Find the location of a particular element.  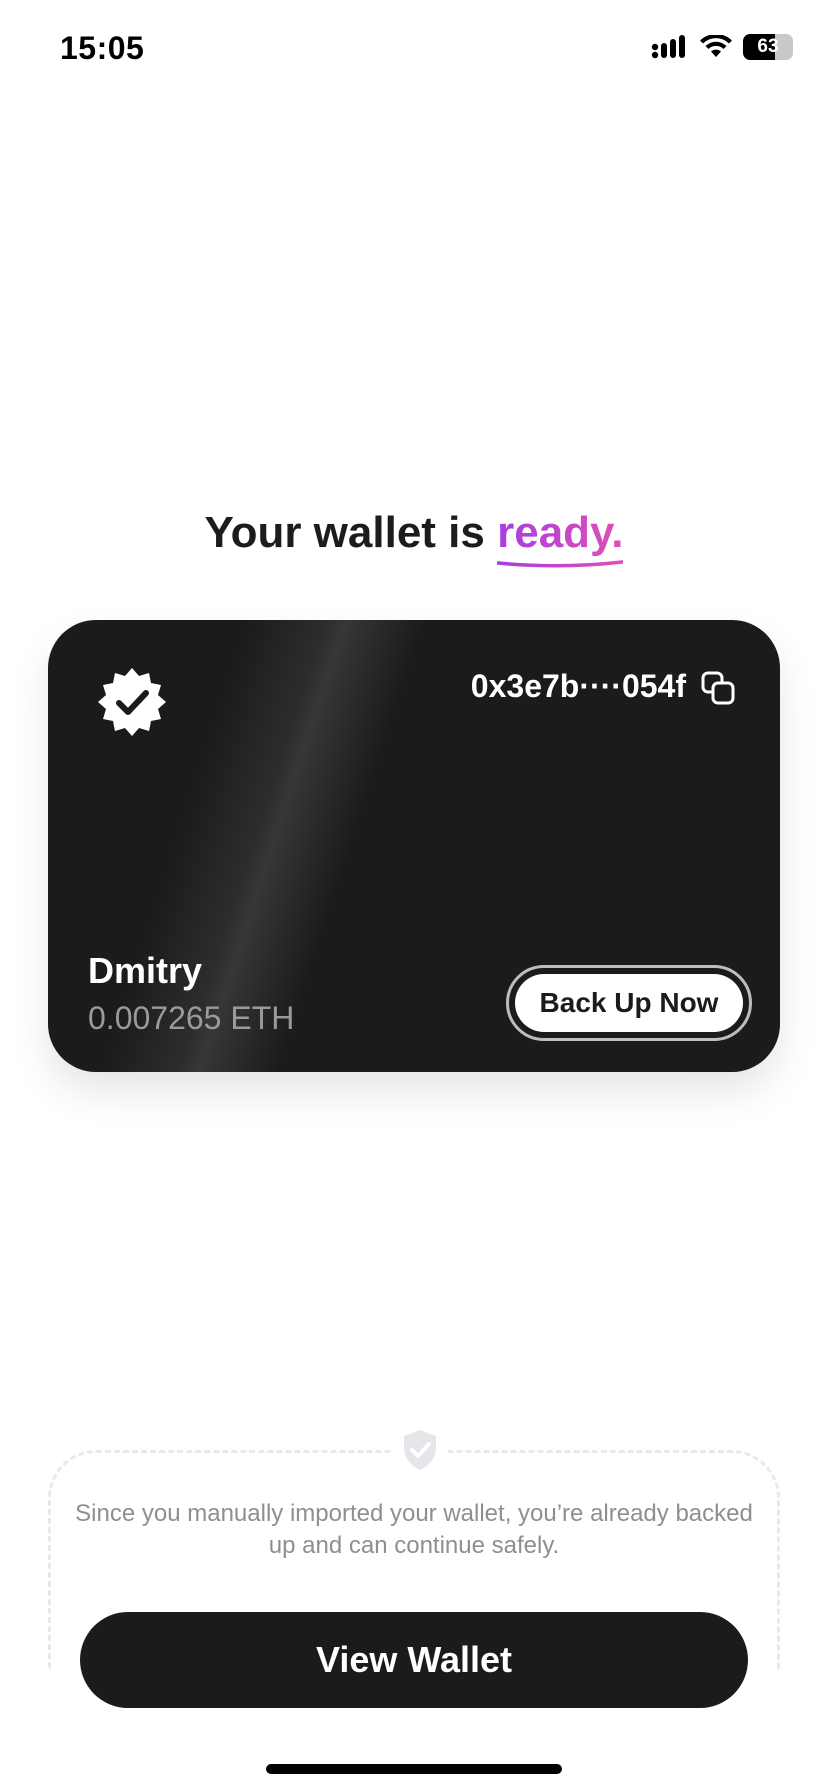

cellular-signal-icon is located at coordinates (668, 47).